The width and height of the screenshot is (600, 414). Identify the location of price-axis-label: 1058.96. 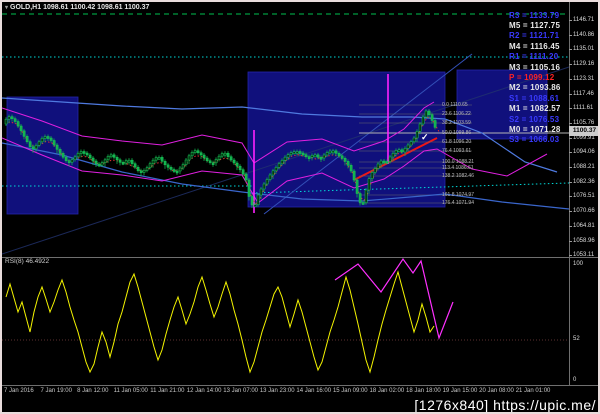
(584, 240).